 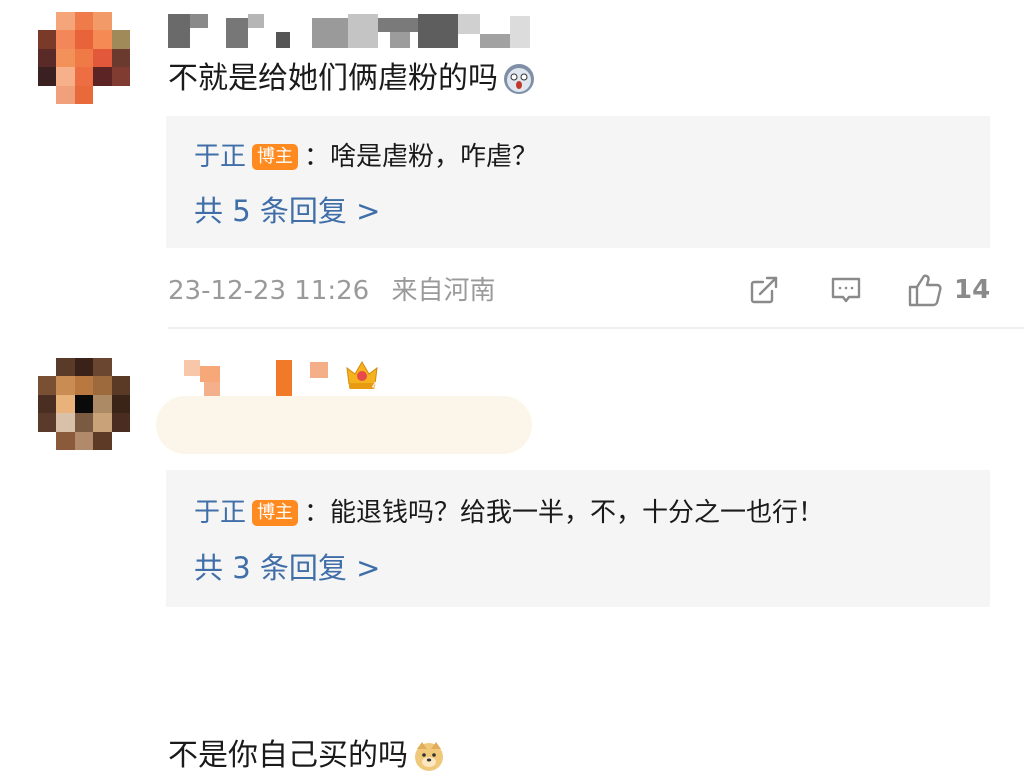 What do you see at coordinates (375, 386) in the screenshot?
I see `svg-text: 4` at bounding box center [375, 386].